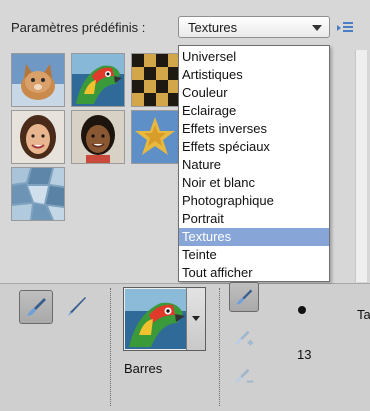 The height and width of the screenshot is (411, 370). I want to click on dropdown-item-artistiques: Artistiques, so click(254, 75).